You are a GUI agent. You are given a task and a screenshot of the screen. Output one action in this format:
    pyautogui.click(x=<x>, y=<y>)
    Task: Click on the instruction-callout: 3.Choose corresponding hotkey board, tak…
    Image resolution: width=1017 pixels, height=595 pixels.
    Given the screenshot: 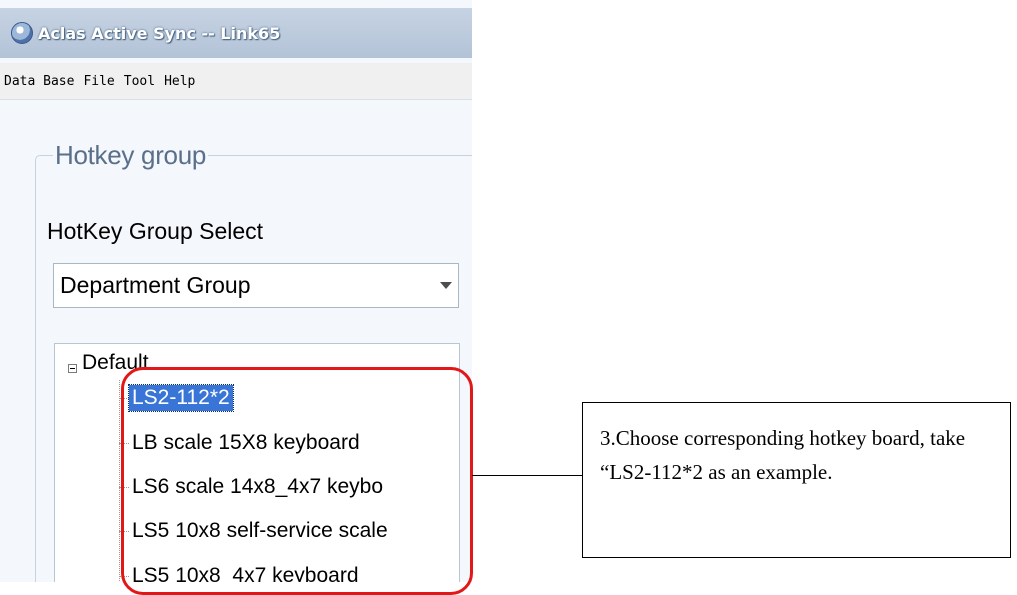 What is the action you would take?
    pyautogui.click(x=796, y=480)
    